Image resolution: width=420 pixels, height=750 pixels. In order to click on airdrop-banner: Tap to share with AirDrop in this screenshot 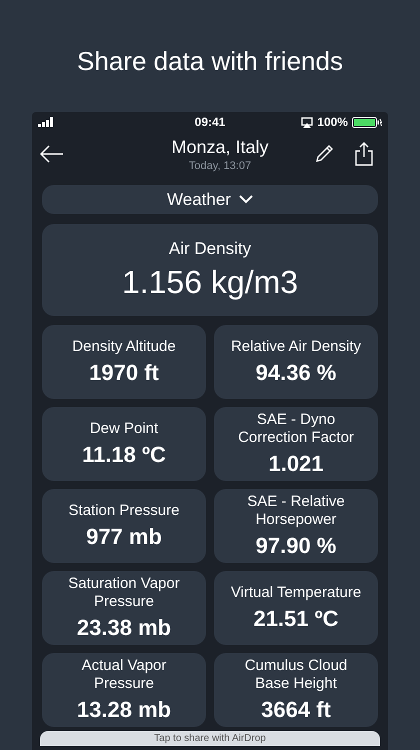, I will do `click(210, 738)`.